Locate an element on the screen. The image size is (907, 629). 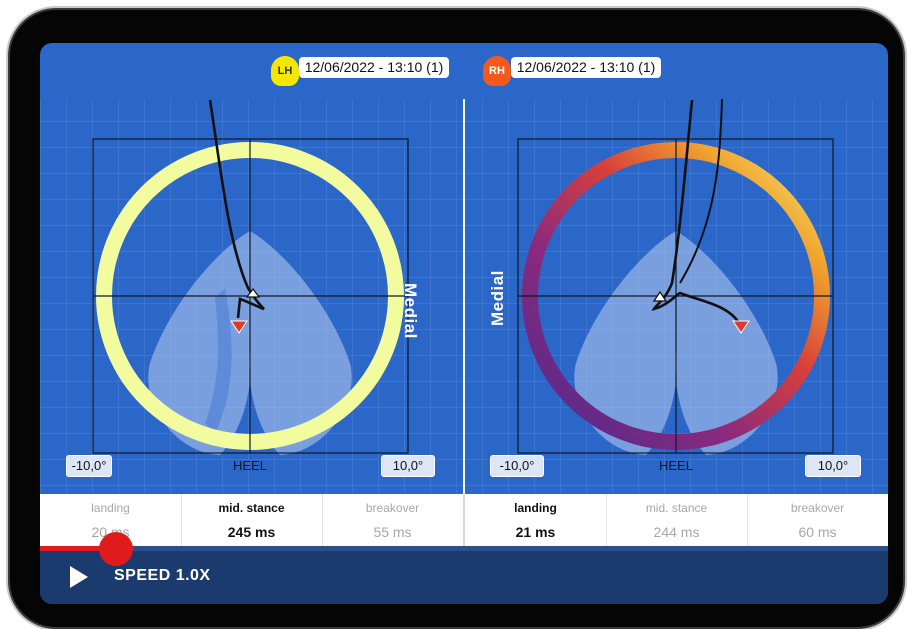
left-mid-stance-metric: mid. stance 245 ms is located at coordinates (252, 521).